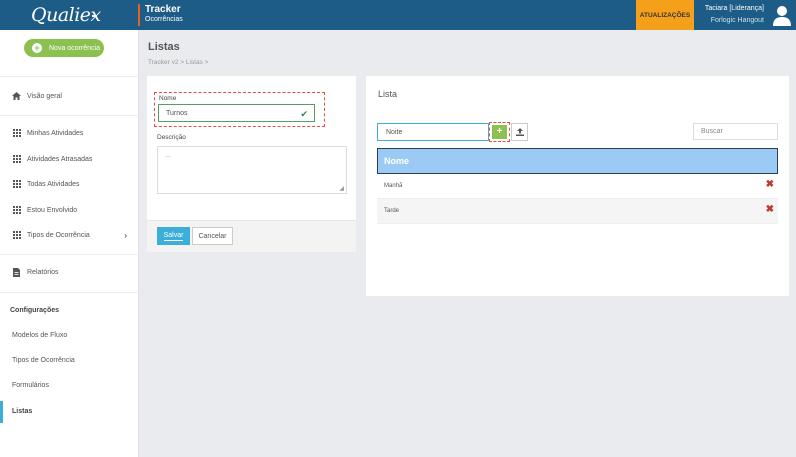 This screenshot has width=796, height=457. What do you see at coordinates (171, 137) in the screenshot?
I see `description-label: Descrição` at bounding box center [171, 137].